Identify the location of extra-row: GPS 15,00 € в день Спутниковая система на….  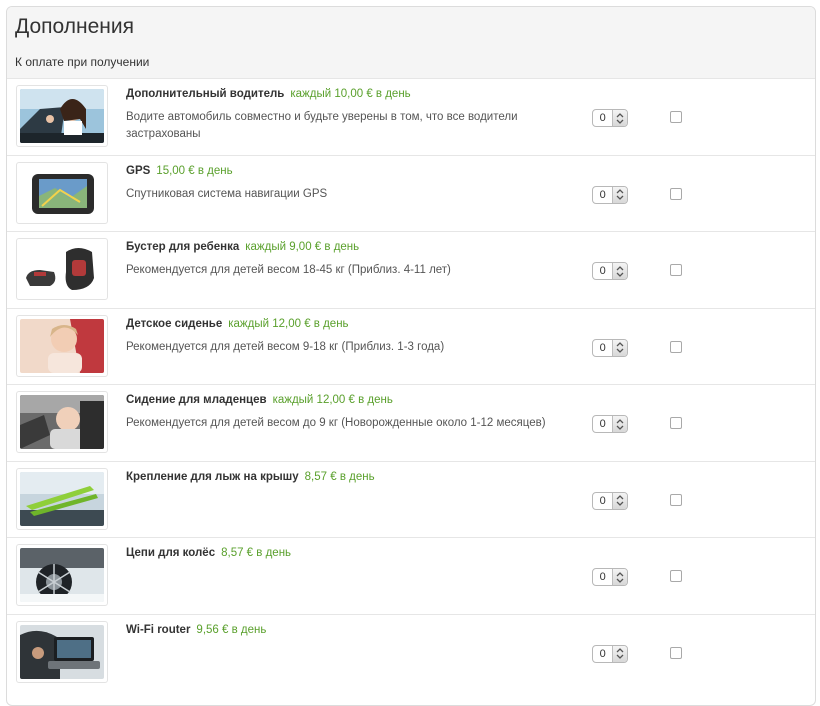
(411, 192).